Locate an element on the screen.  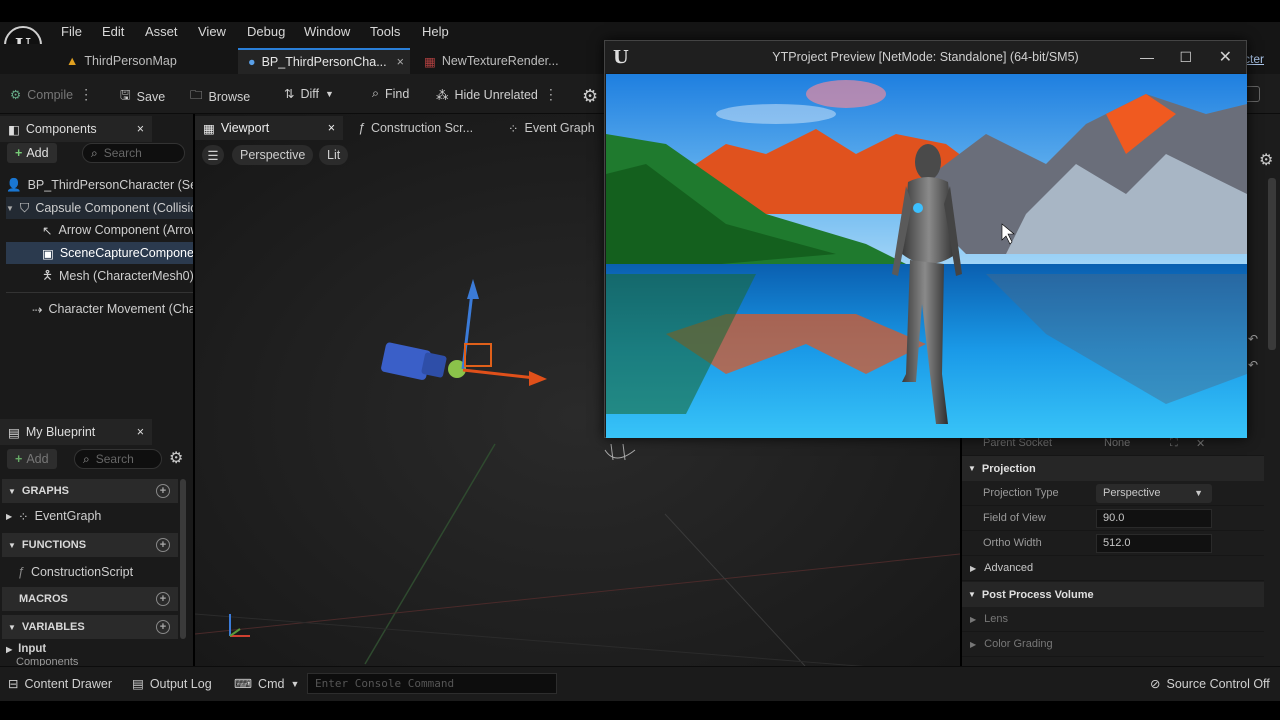
menu-asset: Asset is located at coordinates (161, 31).